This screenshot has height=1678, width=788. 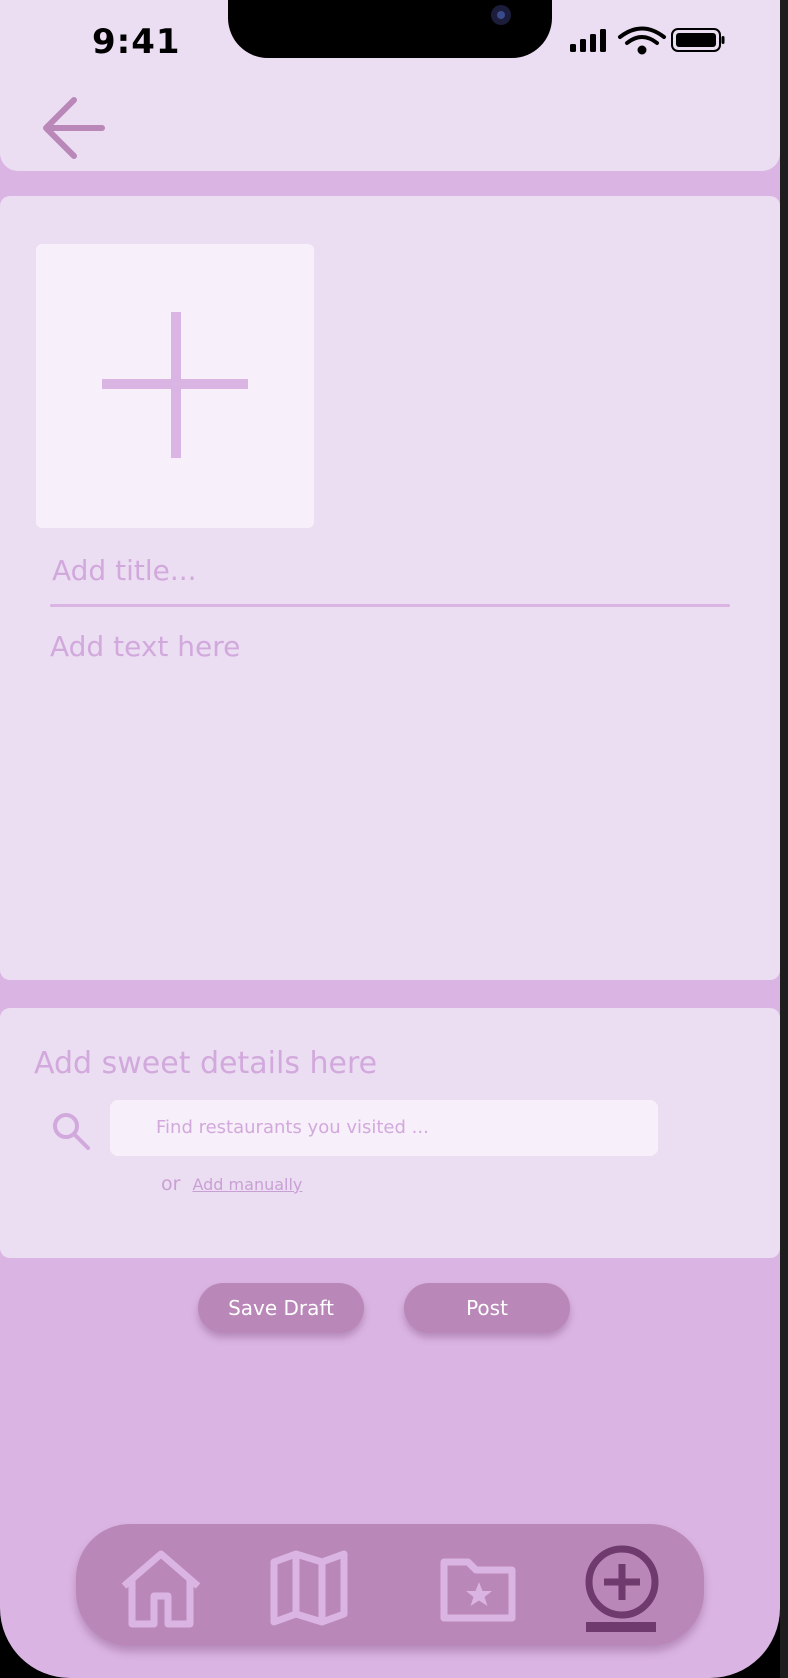 I want to click on nav-saved, so click(x=479, y=1588).